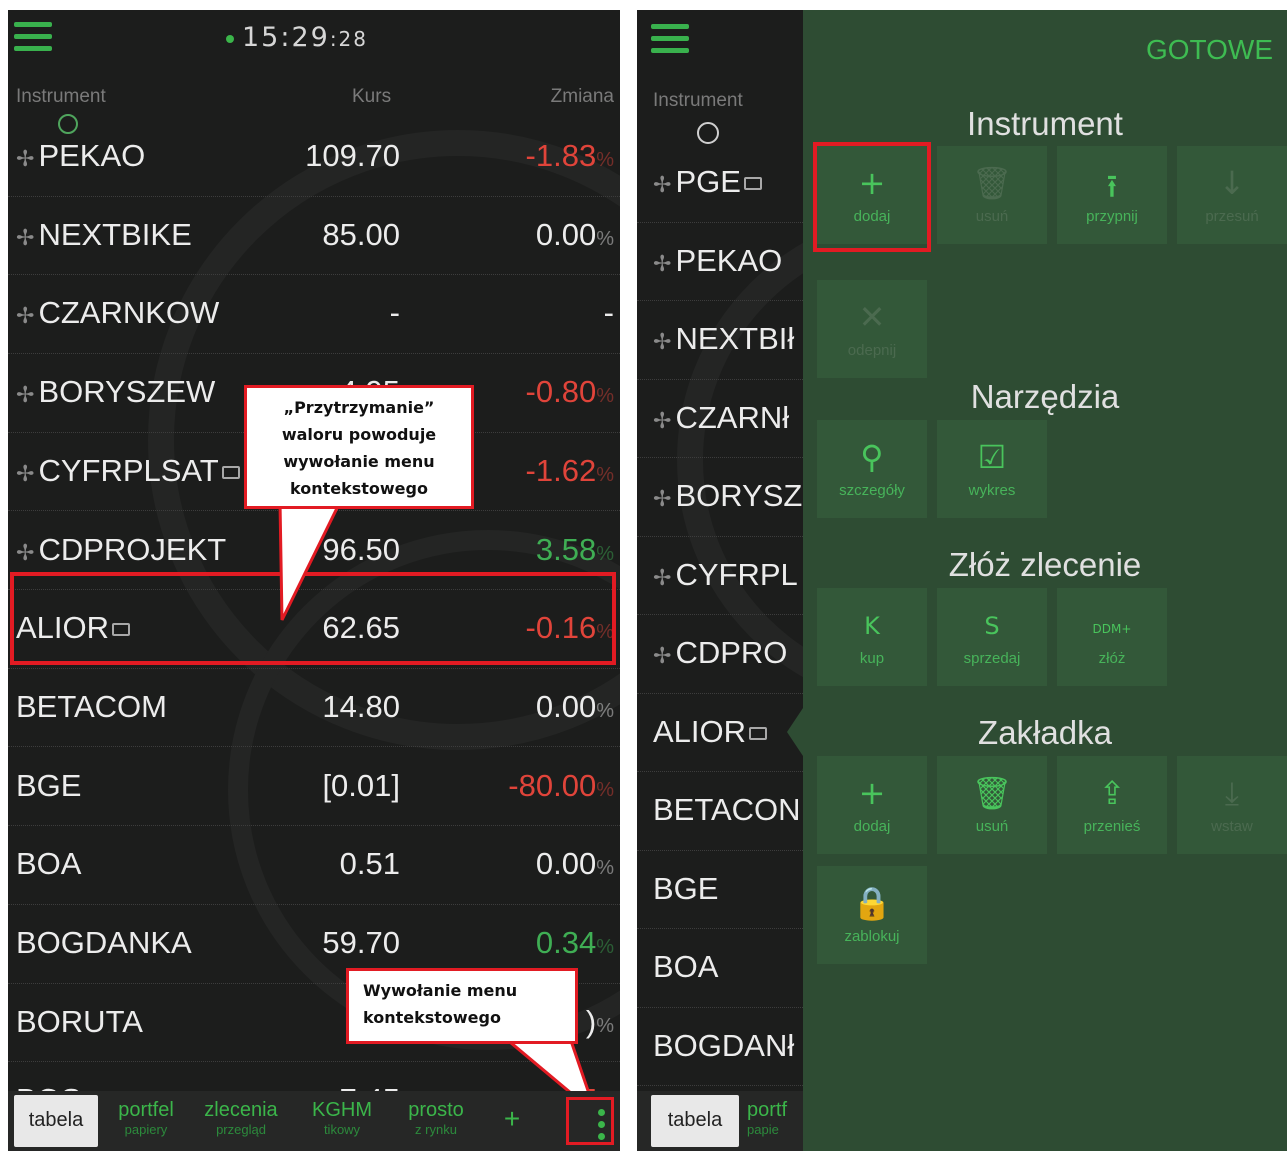  What do you see at coordinates (314, 865) in the screenshot?
I see `table-row: BOA 0.51 0.00%` at bounding box center [314, 865].